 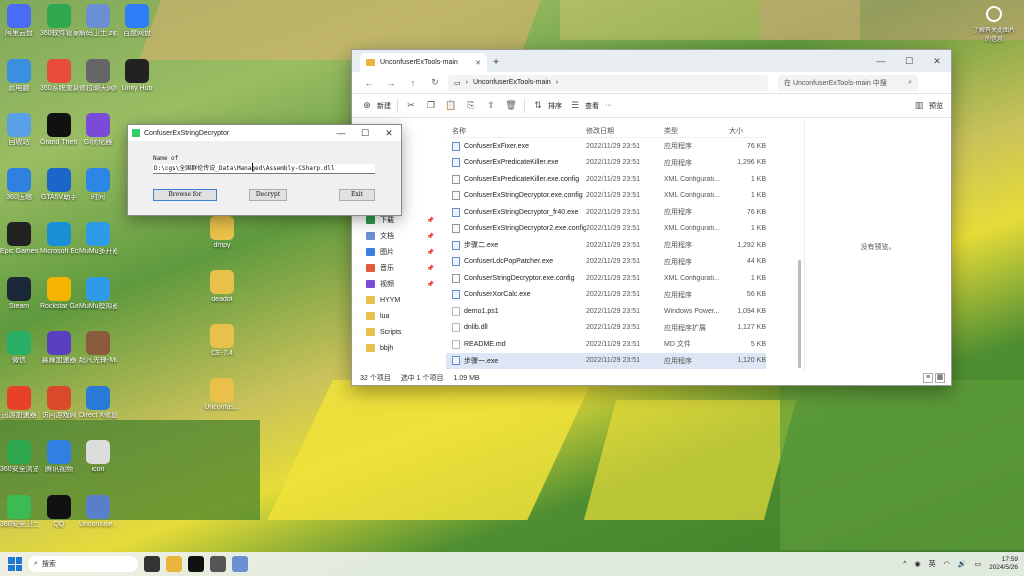 What do you see at coordinates (940, 378) in the screenshot?
I see `tiles-view-icon: ▦` at bounding box center [940, 378].